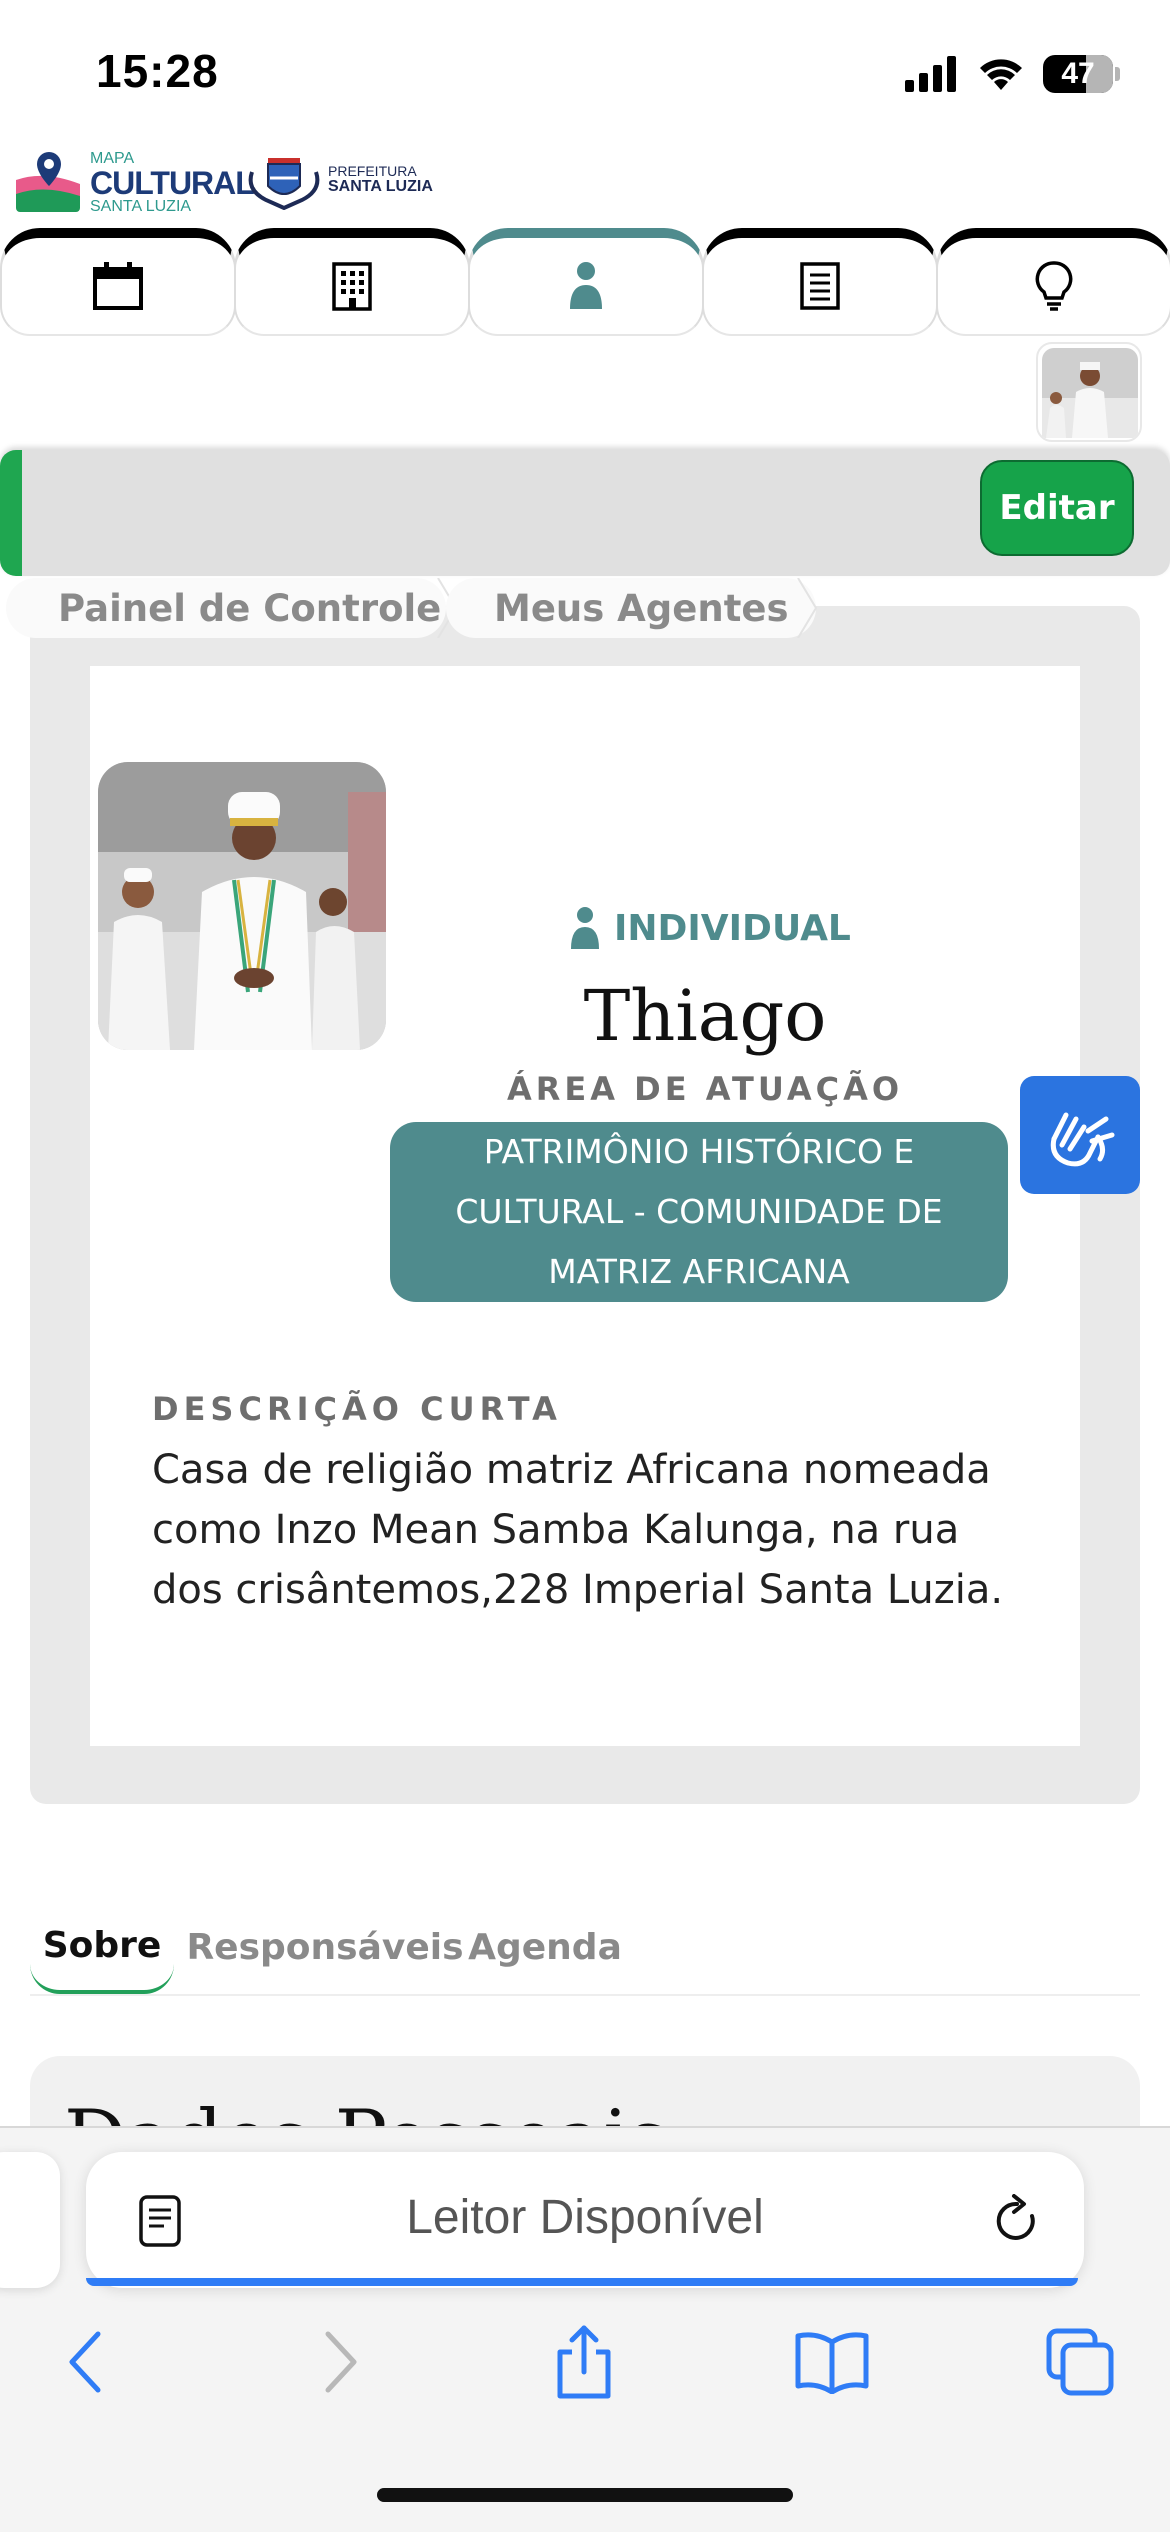  What do you see at coordinates (699, 1151) in the screenshot?
I see `area-badge-line: PATRIMÔNIO HISTÓRICO E` at bounding box center [699, 1151].